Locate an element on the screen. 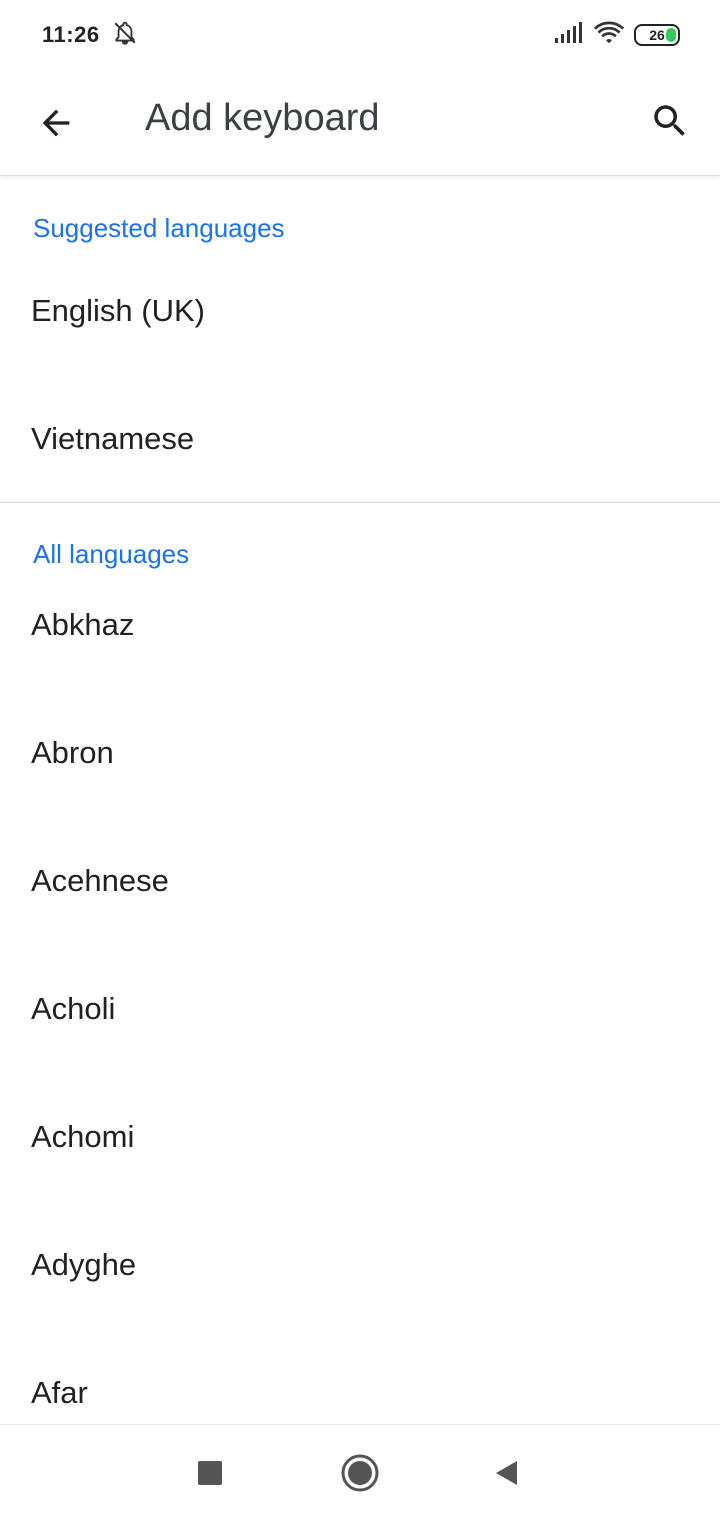  list-item-abron: Abron is located at coordinates (360, 785).